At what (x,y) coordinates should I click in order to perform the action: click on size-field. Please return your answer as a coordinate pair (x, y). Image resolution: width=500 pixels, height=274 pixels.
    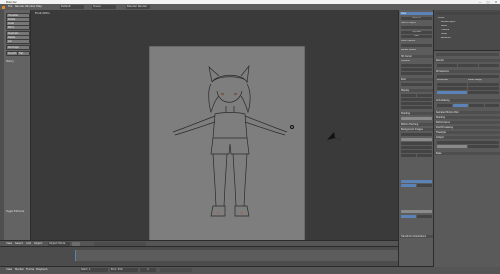
    Looking at the image, I should click on (416, 152).